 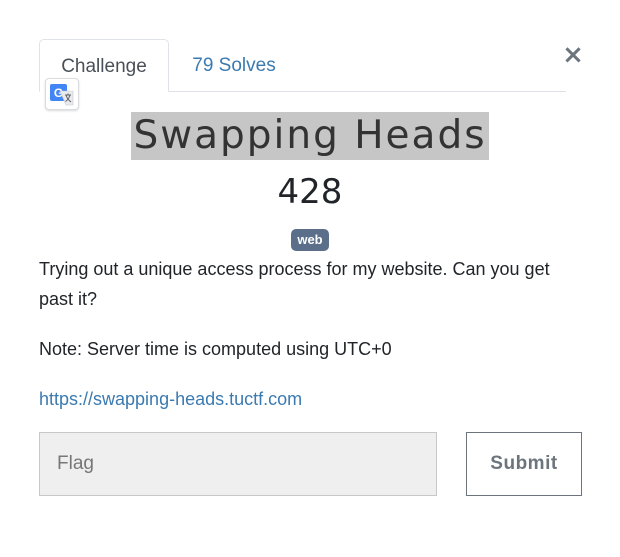 I want to click on category-badge: web, so click(x=310, y=240).